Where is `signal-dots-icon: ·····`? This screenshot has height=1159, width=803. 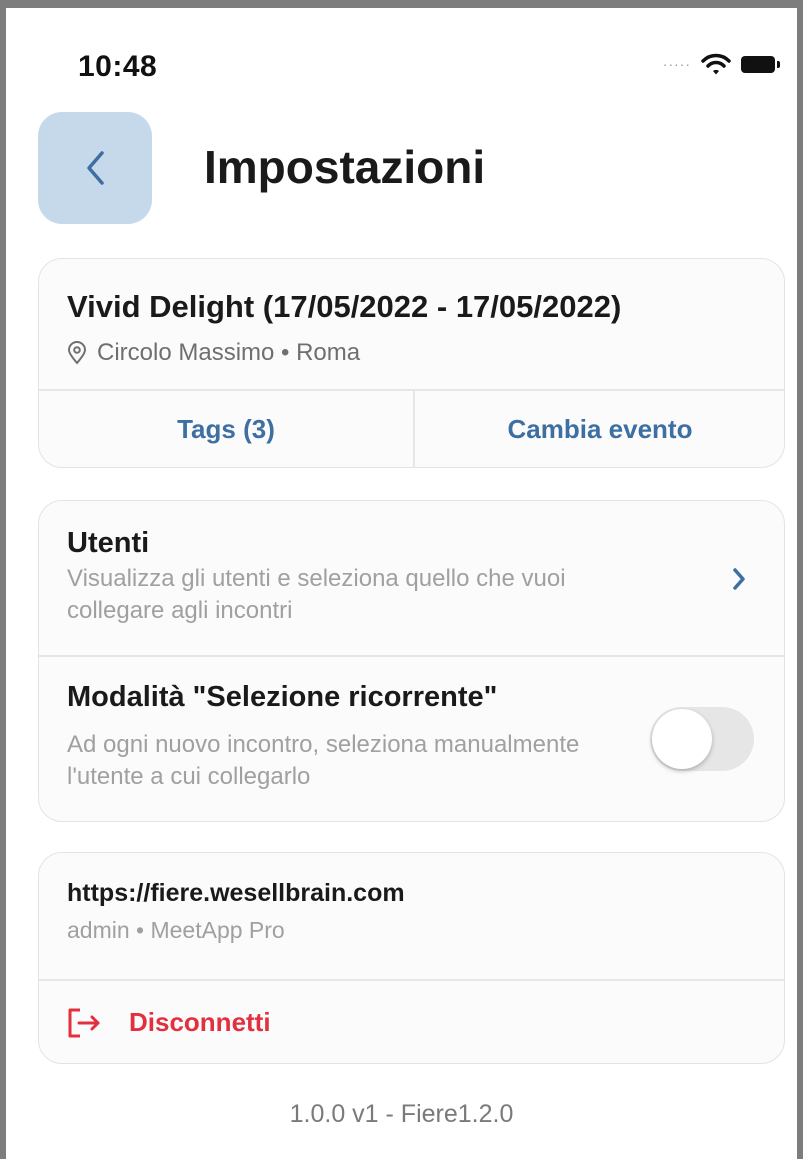
signal-dots-icon: ····· is located at coordinates (676, 64).